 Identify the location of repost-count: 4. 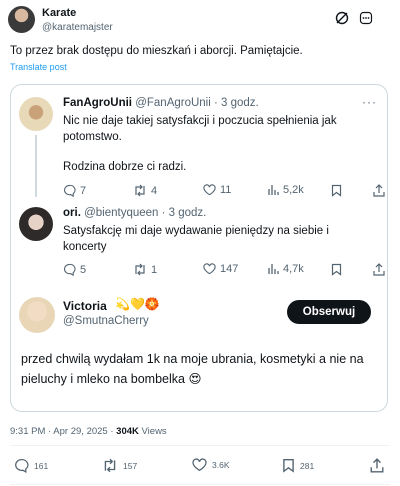
(154, 190).